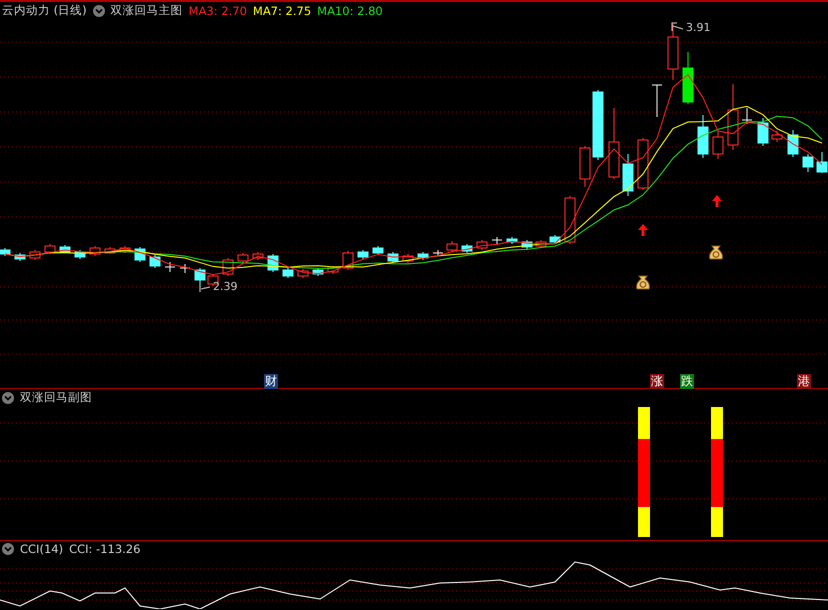 The height and width of the screenshot is (610, 828). Describe the element at coordinates (657, 381) in the screenshot. I see `event-tag: 涨` at that location.